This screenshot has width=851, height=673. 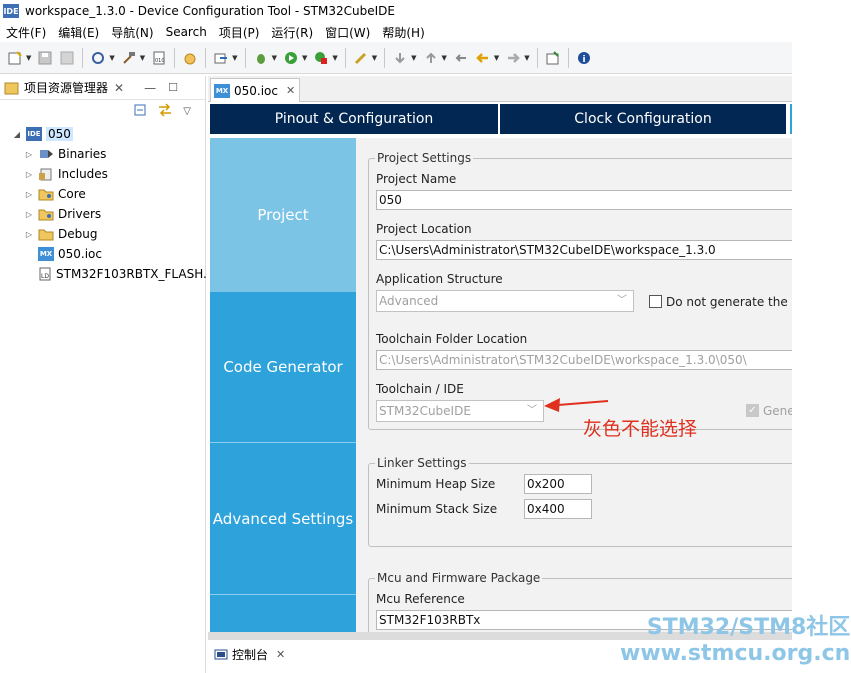 What do you see at coordinates (361, 58) in the screenshot?
I see `wand-icon` at bounding box center [361, 58].